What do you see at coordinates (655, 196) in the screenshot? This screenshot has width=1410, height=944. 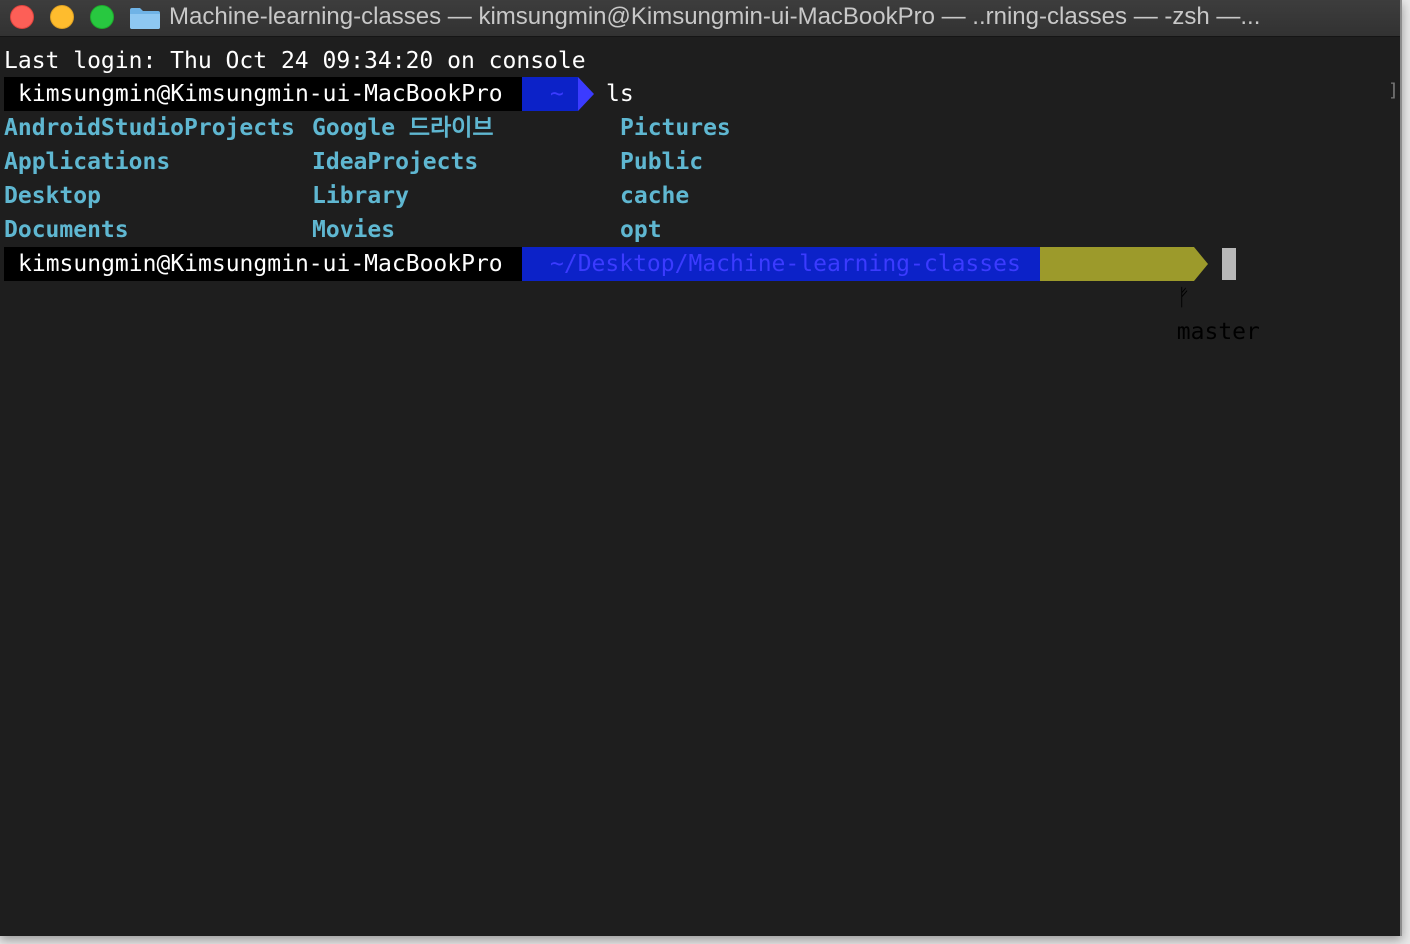 I see `ls-entry: cache` at bounding box center [655, 196].